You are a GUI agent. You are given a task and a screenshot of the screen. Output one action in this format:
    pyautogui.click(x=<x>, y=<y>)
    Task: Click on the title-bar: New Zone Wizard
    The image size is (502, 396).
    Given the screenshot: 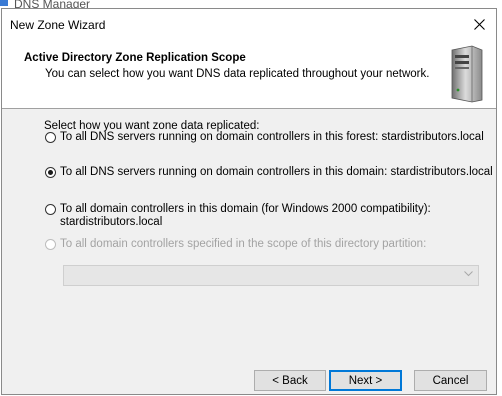 What is the action you would take?
    pyautogui.click(x=249, y=24)
    